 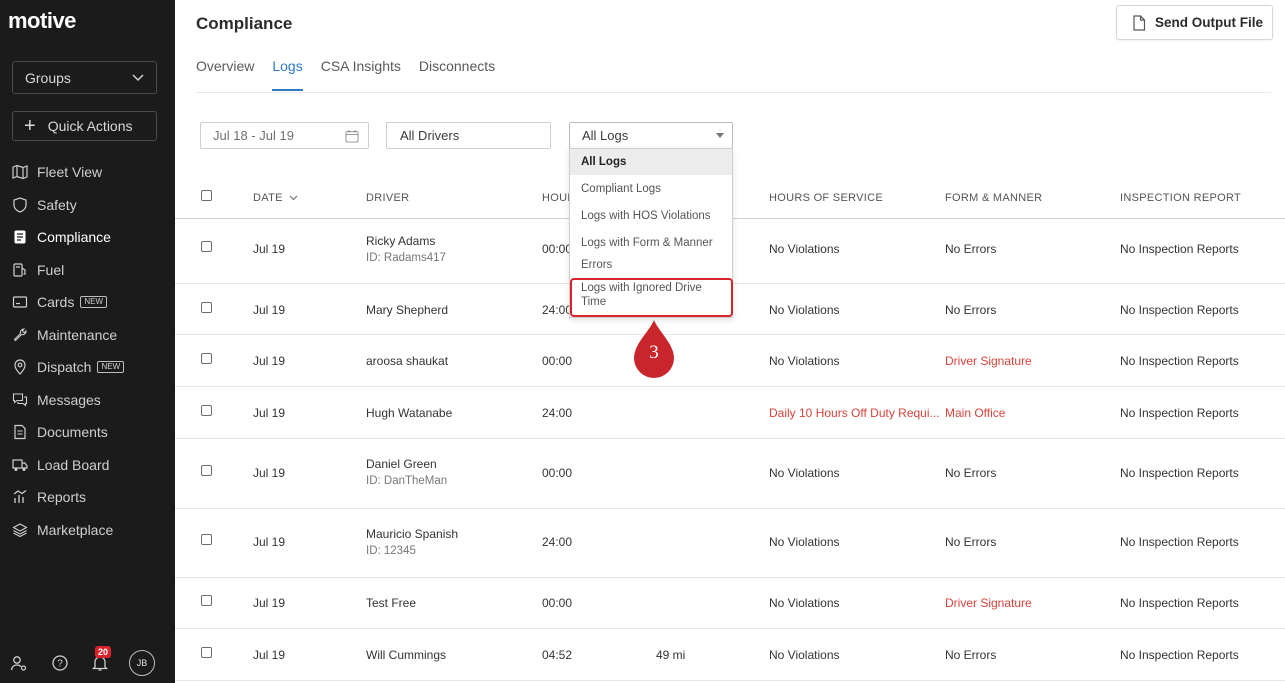 I want to click on tab-disconnects: Disconnects, so click(x=457, y=74).